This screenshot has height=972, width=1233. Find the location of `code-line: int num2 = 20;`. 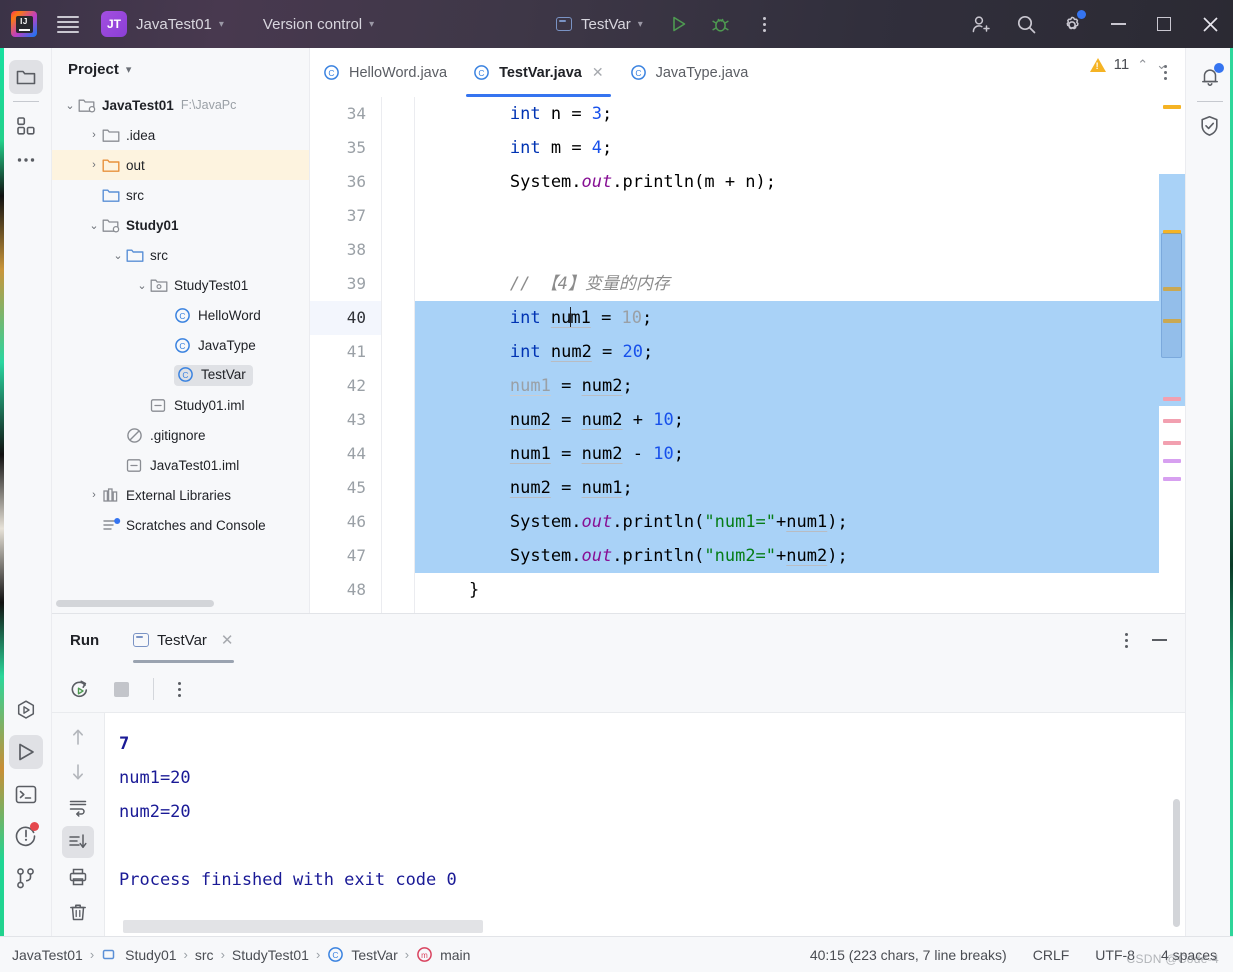

code-line: int num2 = 20; is located at coordinates (800, 352).